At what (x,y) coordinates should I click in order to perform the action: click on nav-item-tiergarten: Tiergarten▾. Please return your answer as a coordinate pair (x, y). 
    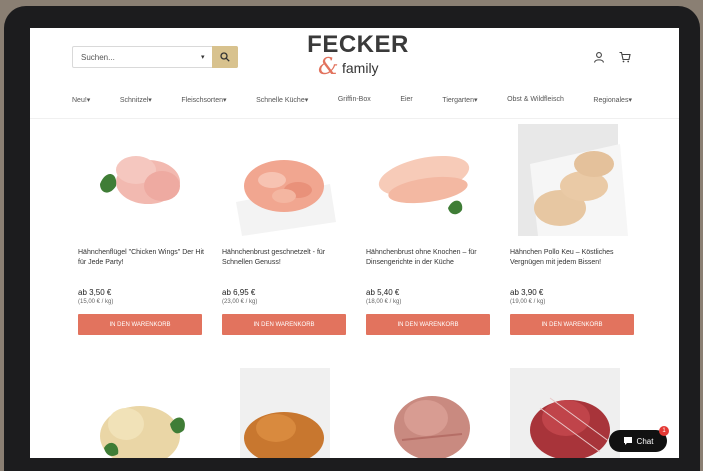
    Looking at the image, I should click on (459, 104).